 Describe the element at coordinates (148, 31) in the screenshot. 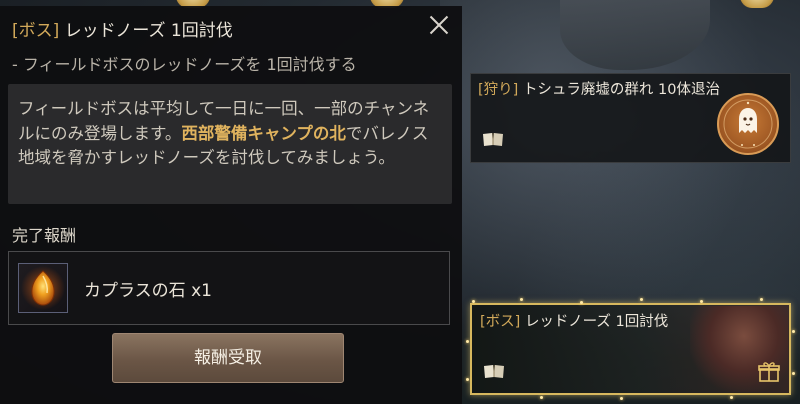

I see `quest-title-text: レッドノーズ 1回討伐` at that location.